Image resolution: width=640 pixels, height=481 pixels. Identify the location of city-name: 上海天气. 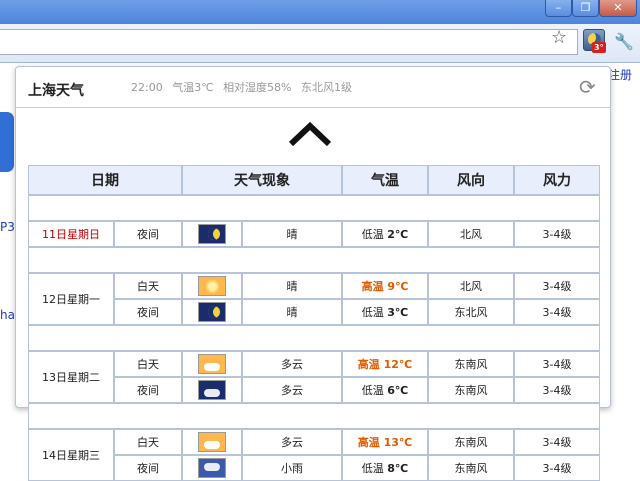
(56, 91).